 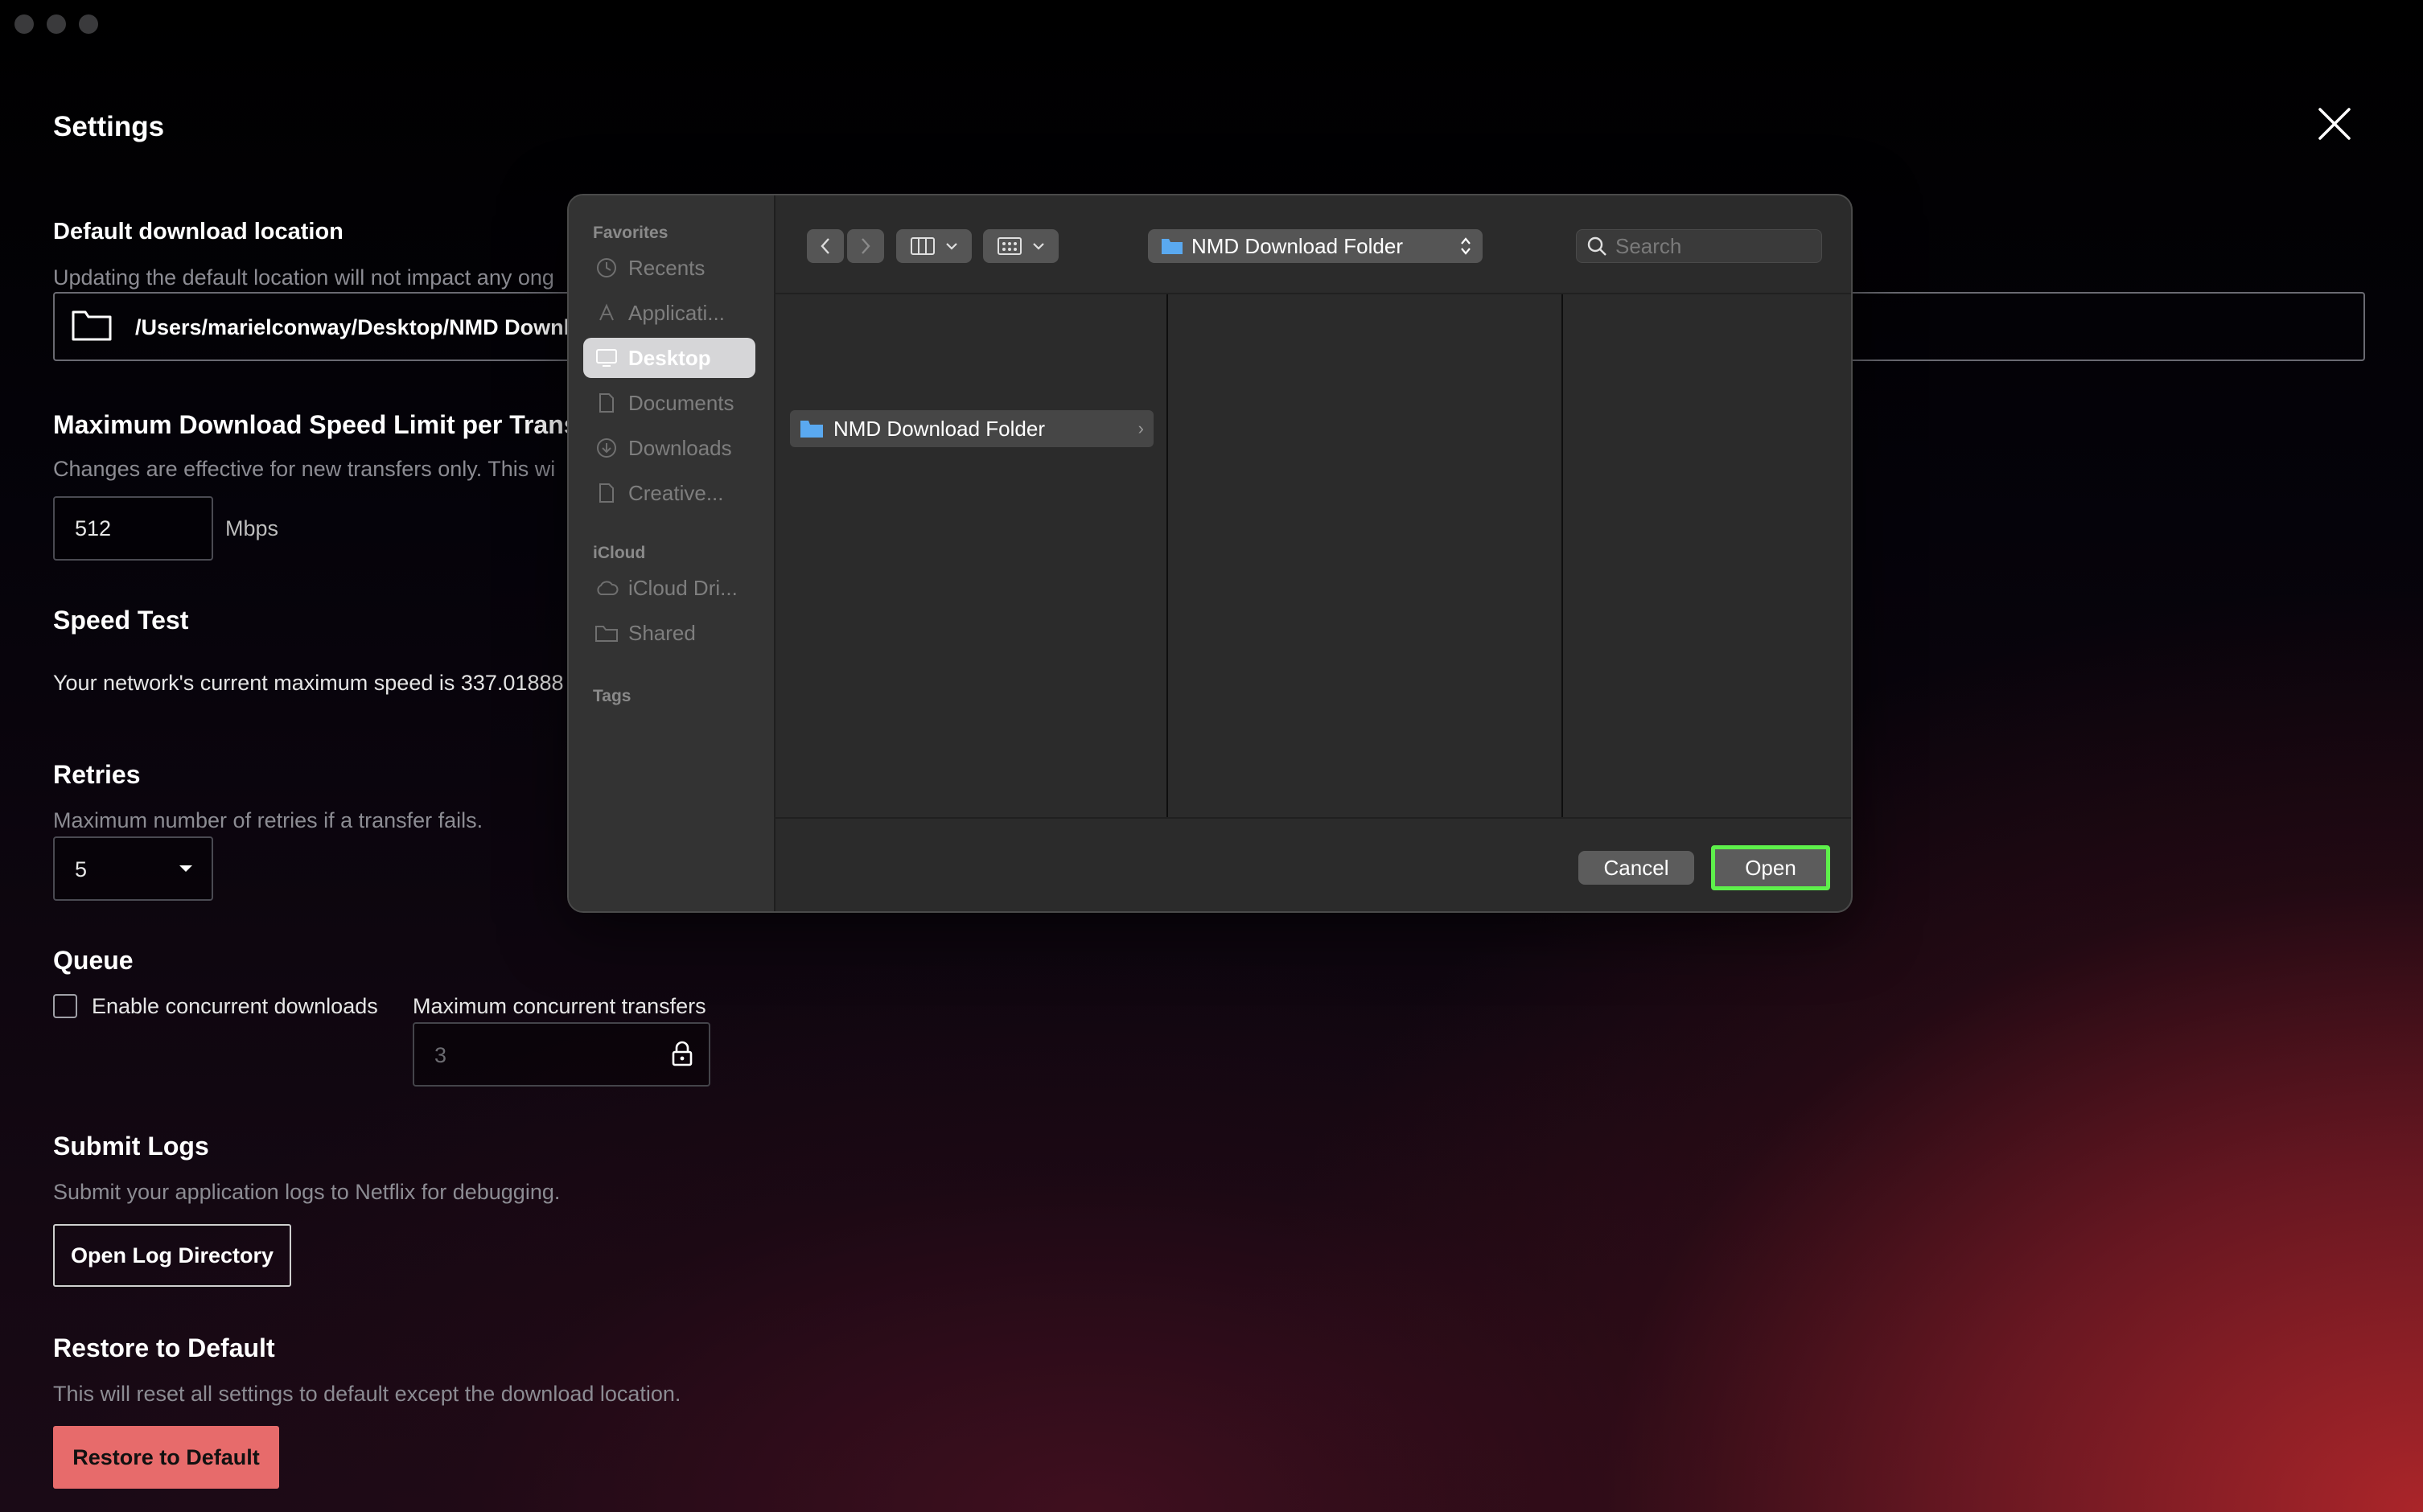 I want to click on forward-button, so click(x=865, y=246).